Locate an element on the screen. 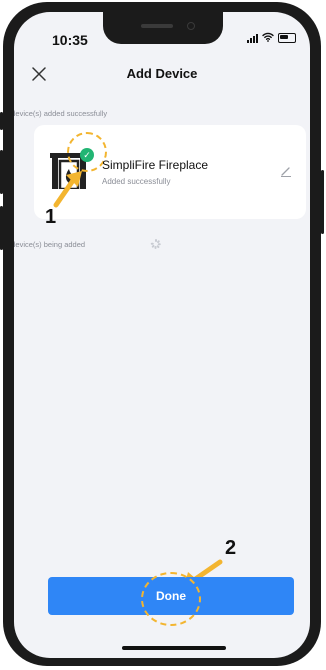 The height and width of the screenshot is (670, 326). status-icons is located at coordinates (271, 38).